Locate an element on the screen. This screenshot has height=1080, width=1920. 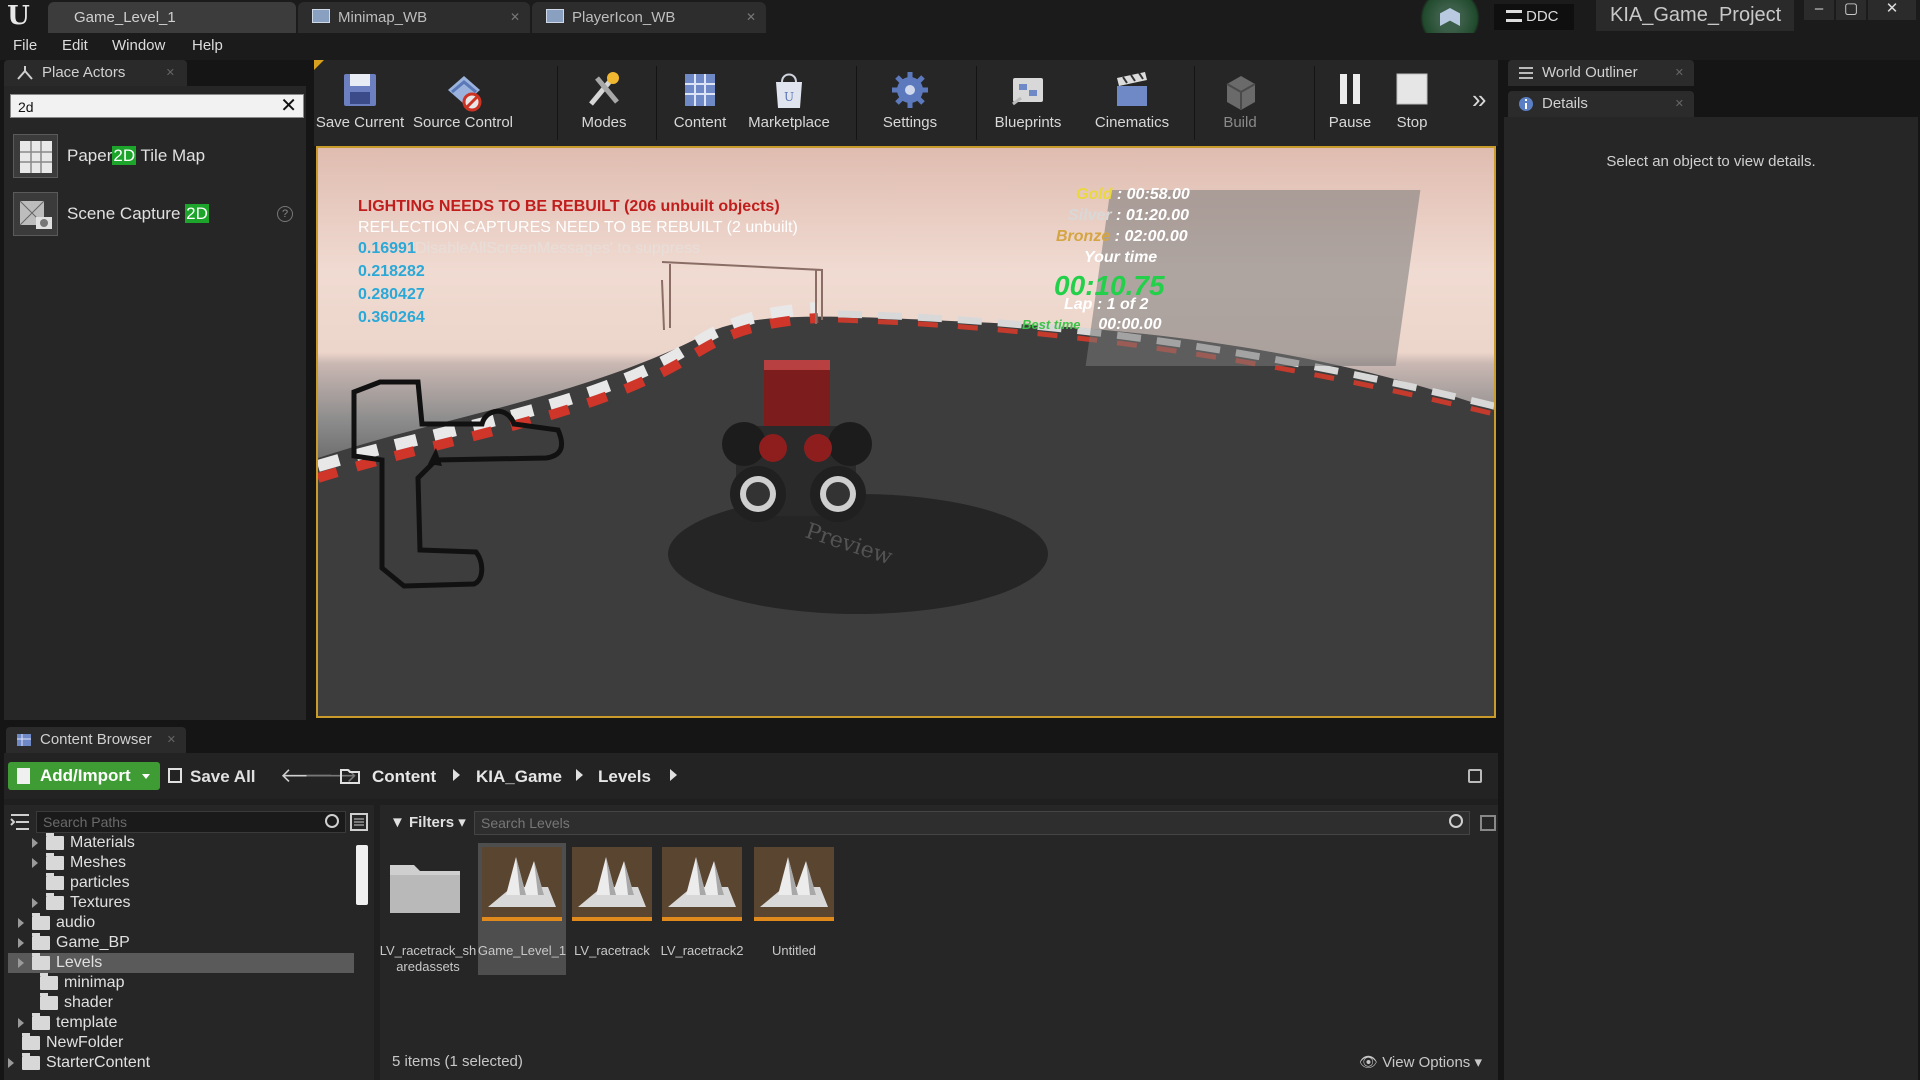
asset-level-untitled: Untitled is located at coordinates (794, 909).